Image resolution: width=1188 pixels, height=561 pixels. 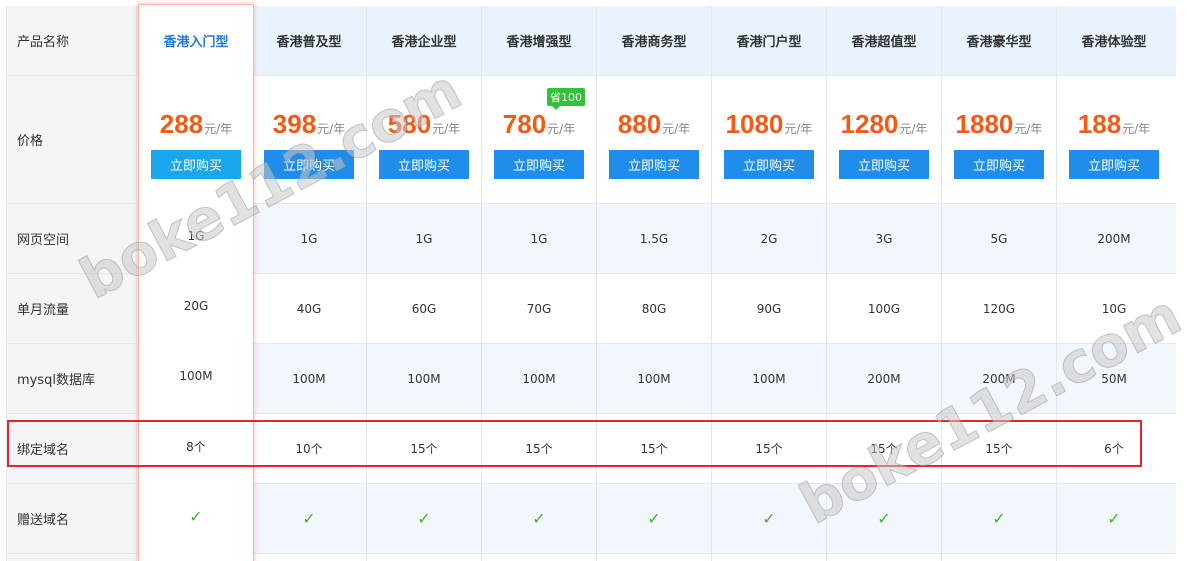 What do you see at coordinates (768, 238) in the screenshot?
I see `table-cell: 2G` at bounding box center [768, 238].